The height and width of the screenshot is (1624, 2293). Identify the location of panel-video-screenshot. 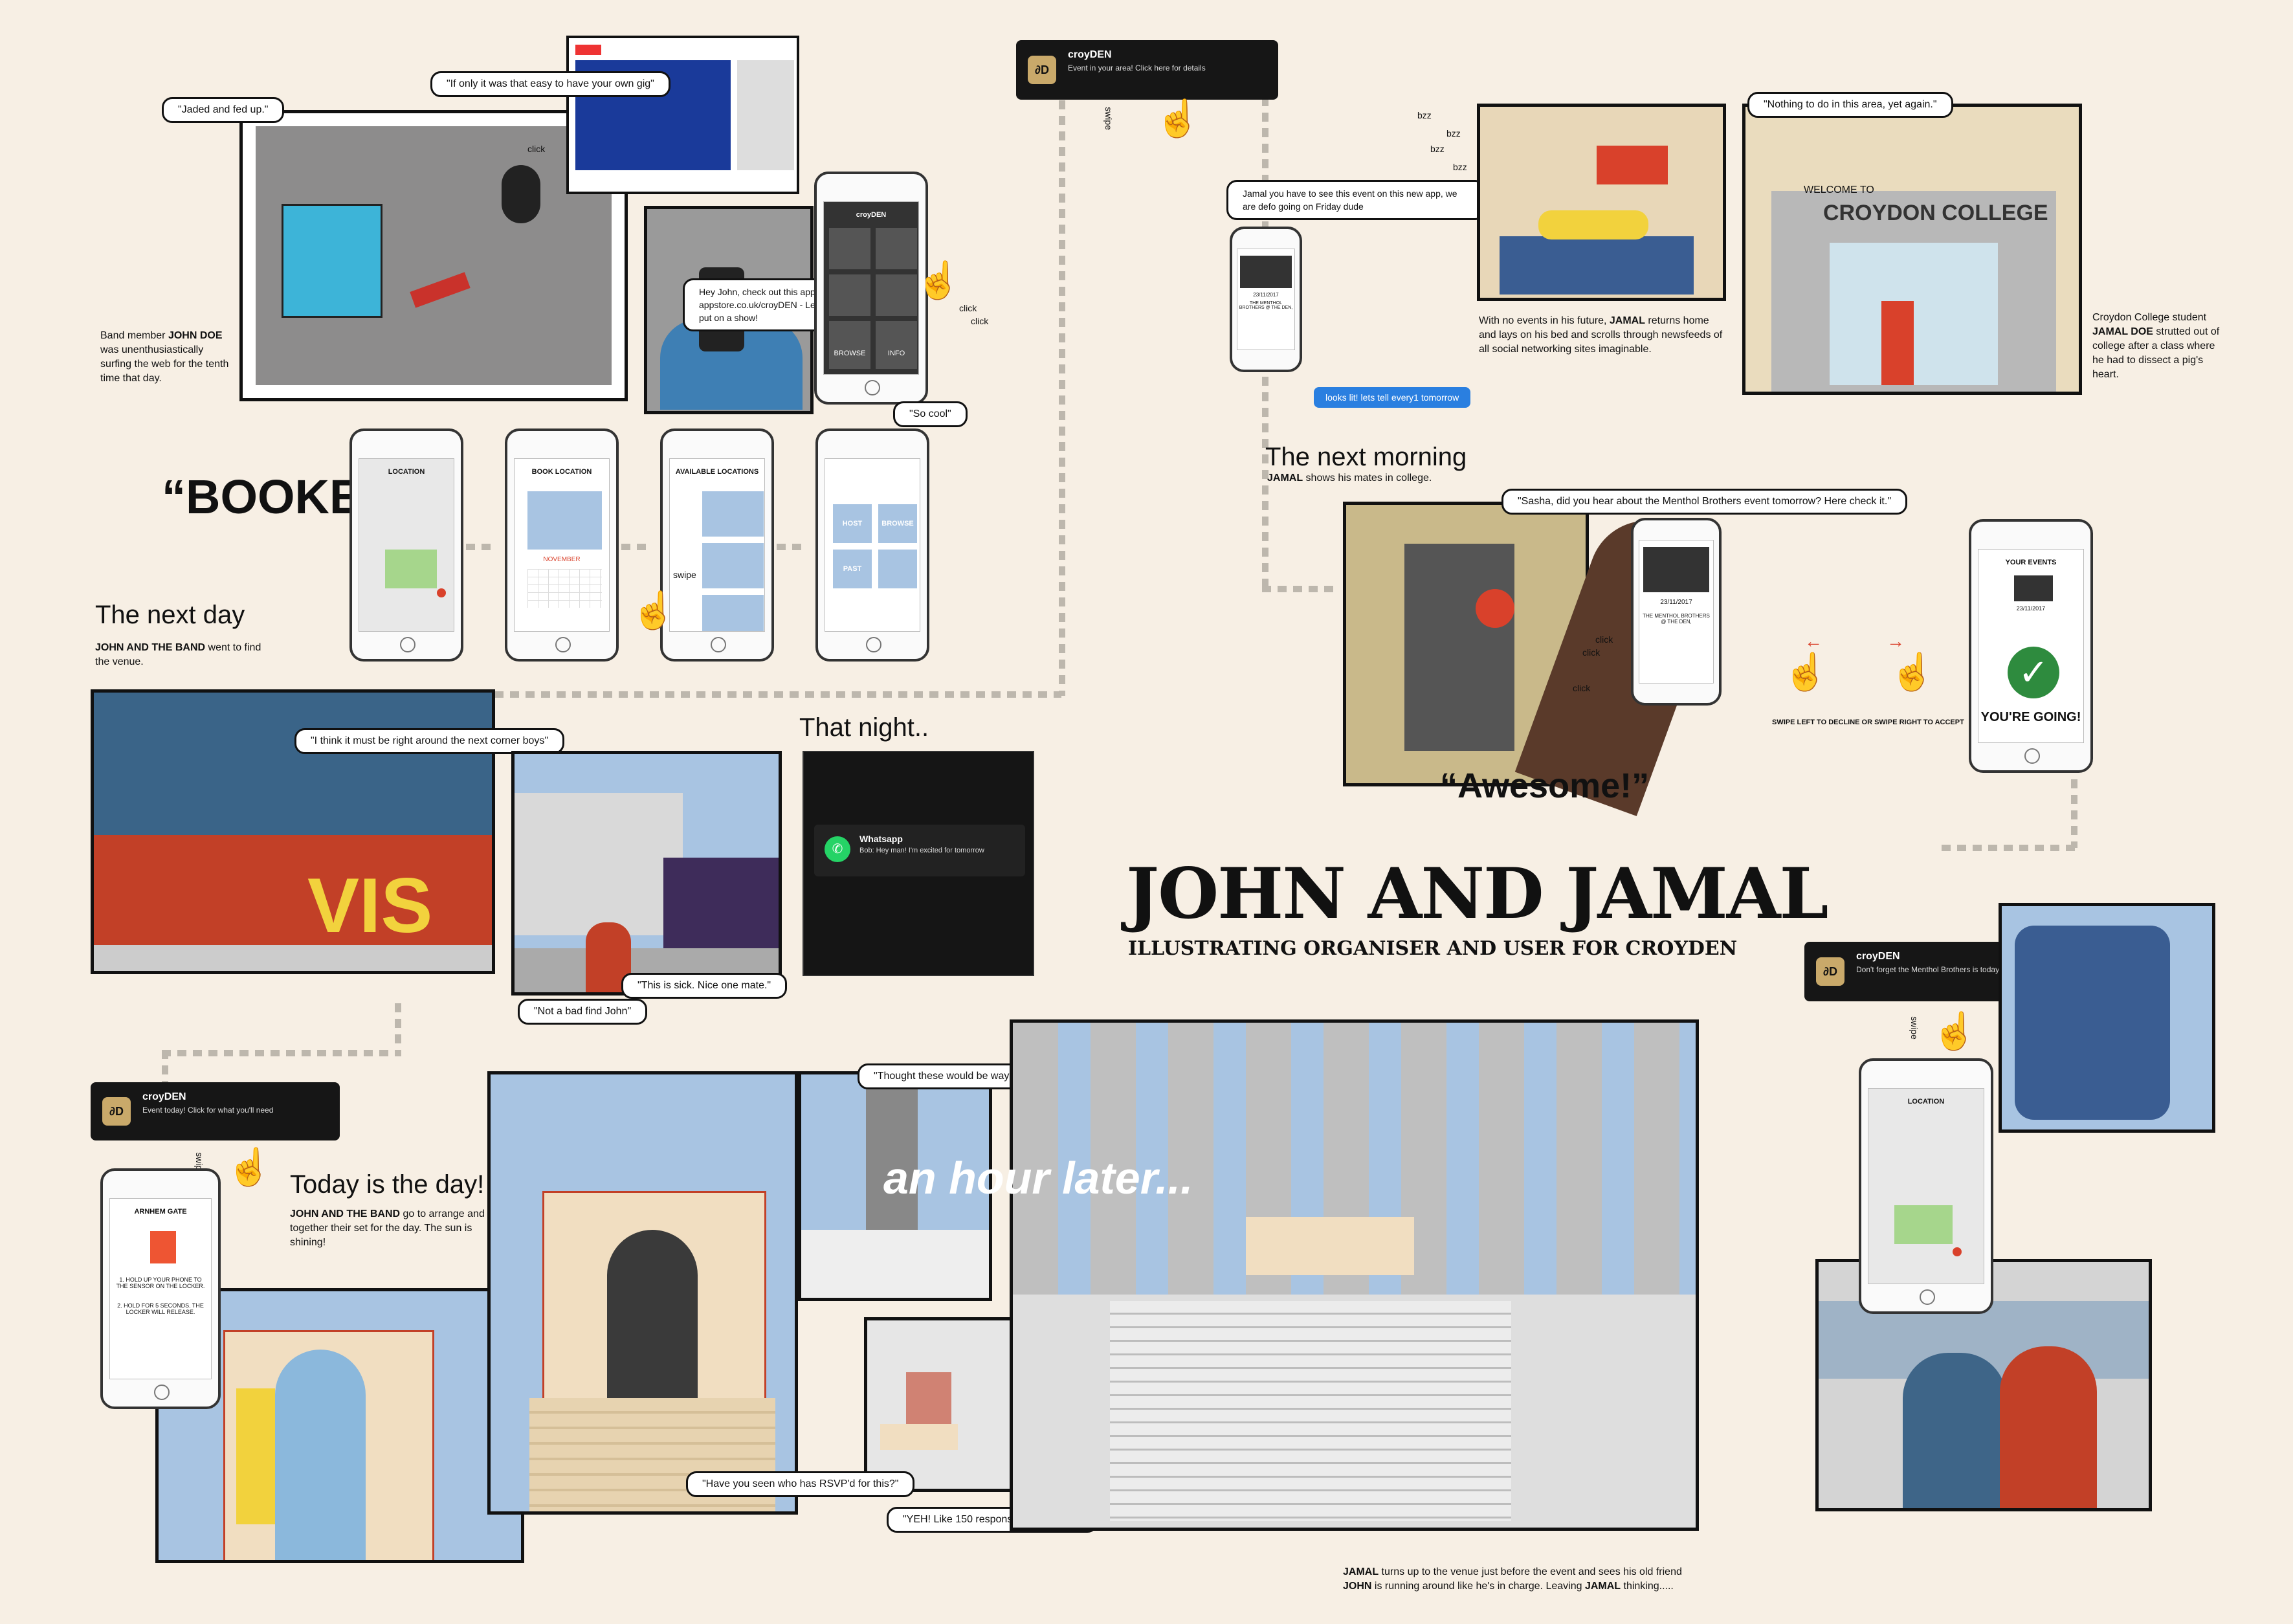
(683, 115).